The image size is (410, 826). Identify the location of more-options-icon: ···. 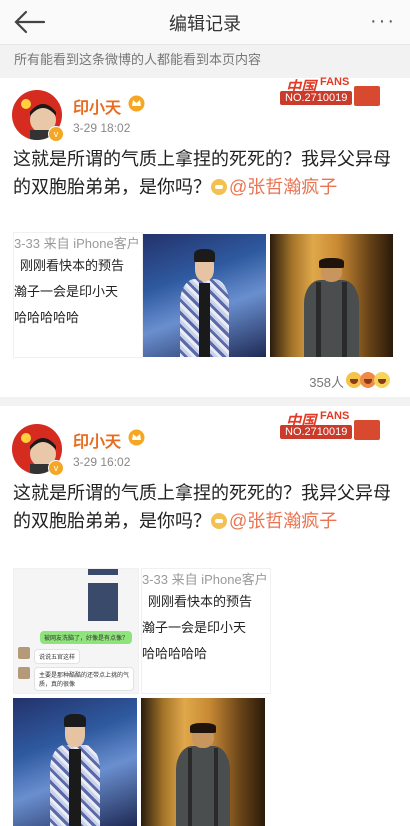
(383, 21).